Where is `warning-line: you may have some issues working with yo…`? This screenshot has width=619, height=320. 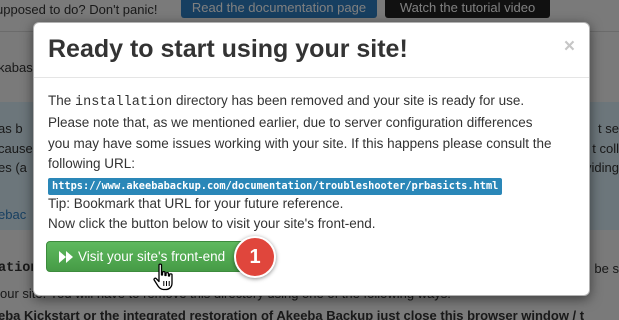 warning-line: you may have some issues working with yo… is located at coordinates (300, 143).